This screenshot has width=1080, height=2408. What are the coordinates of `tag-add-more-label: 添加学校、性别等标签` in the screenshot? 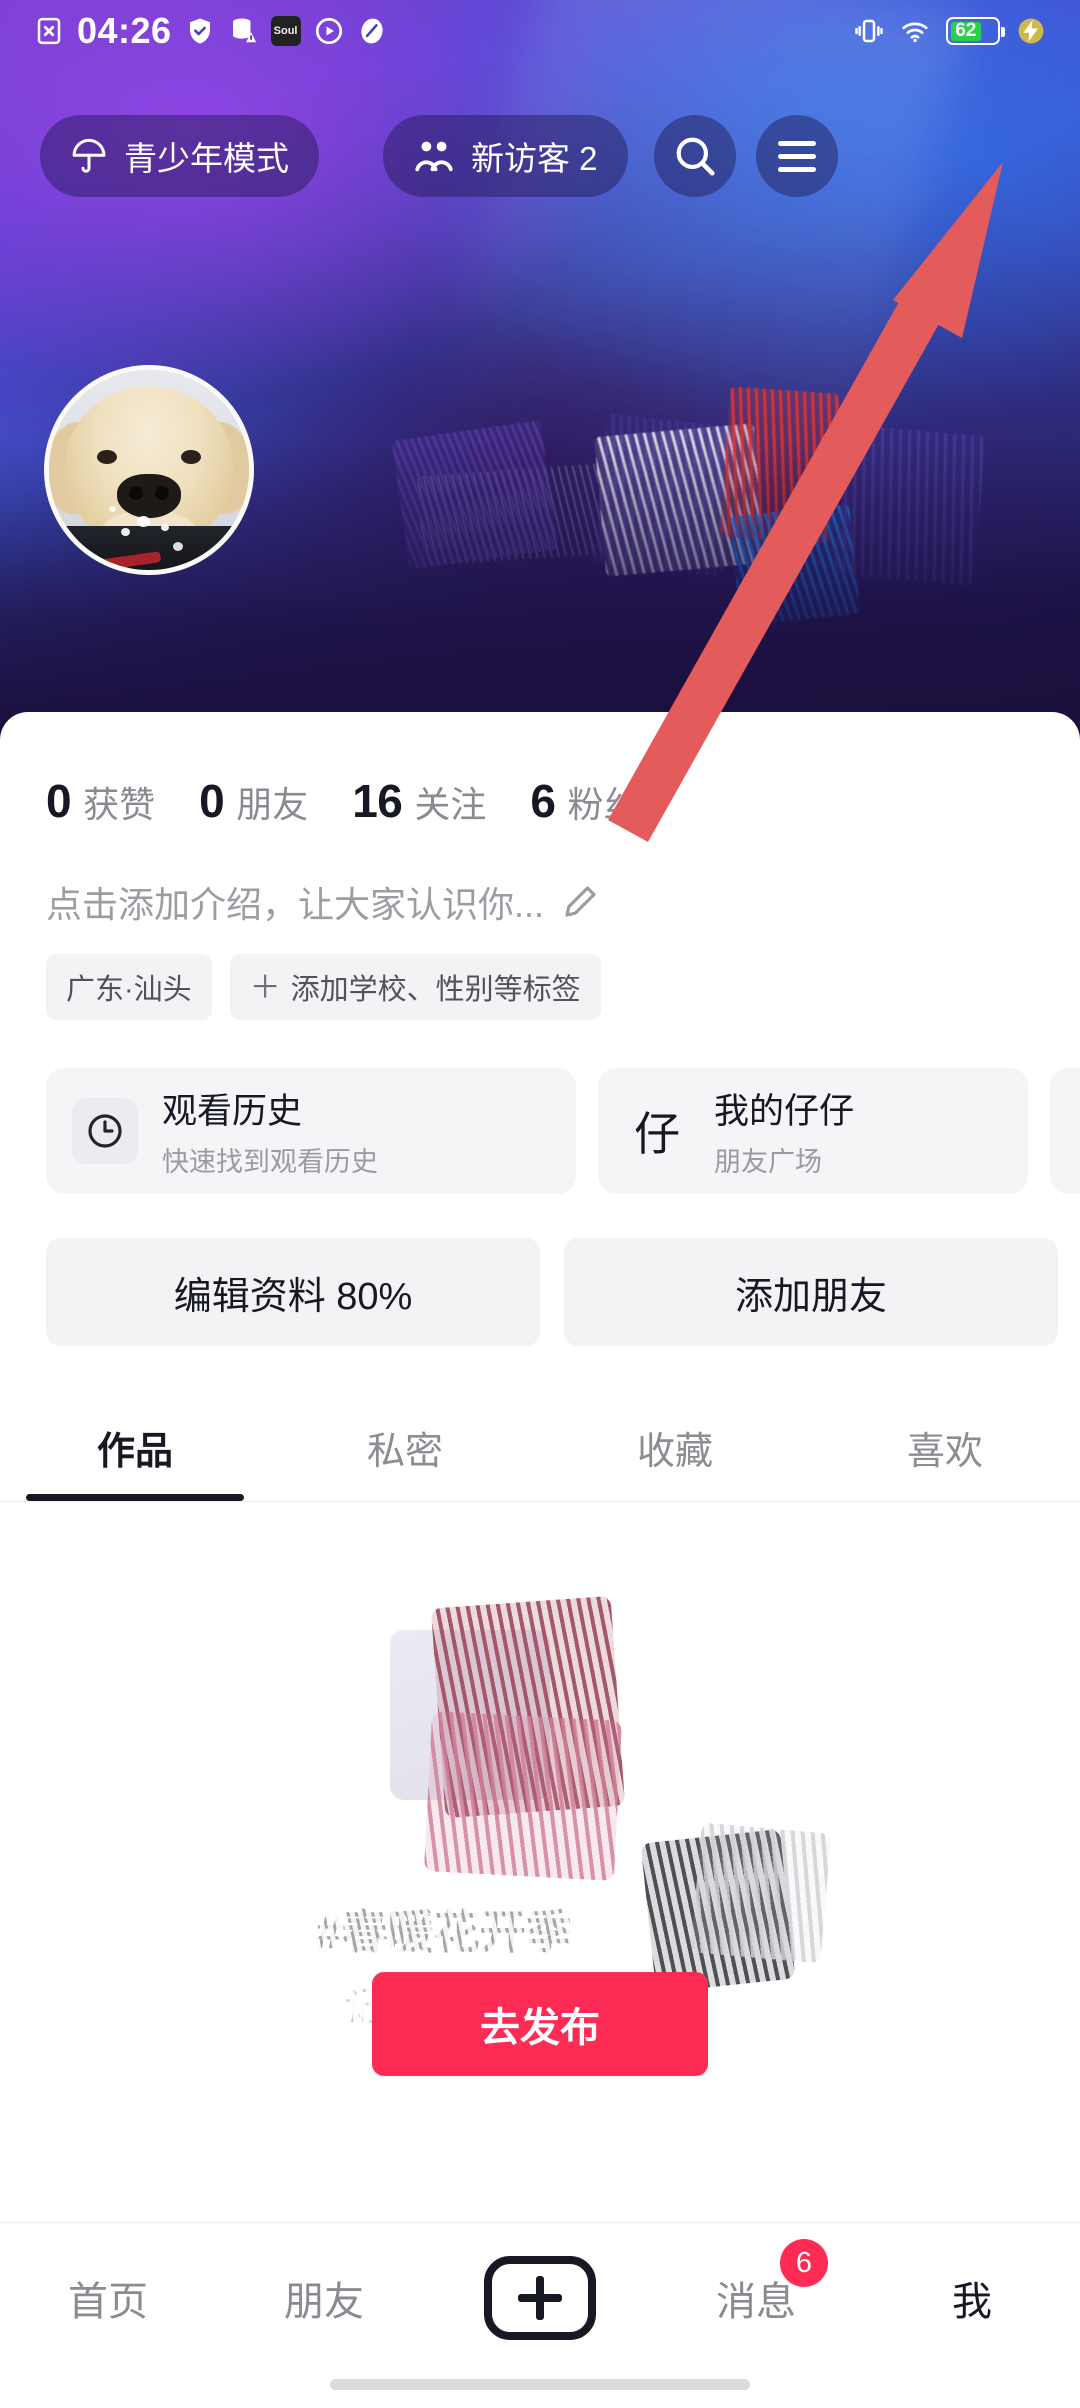 It's located at (435, 990).